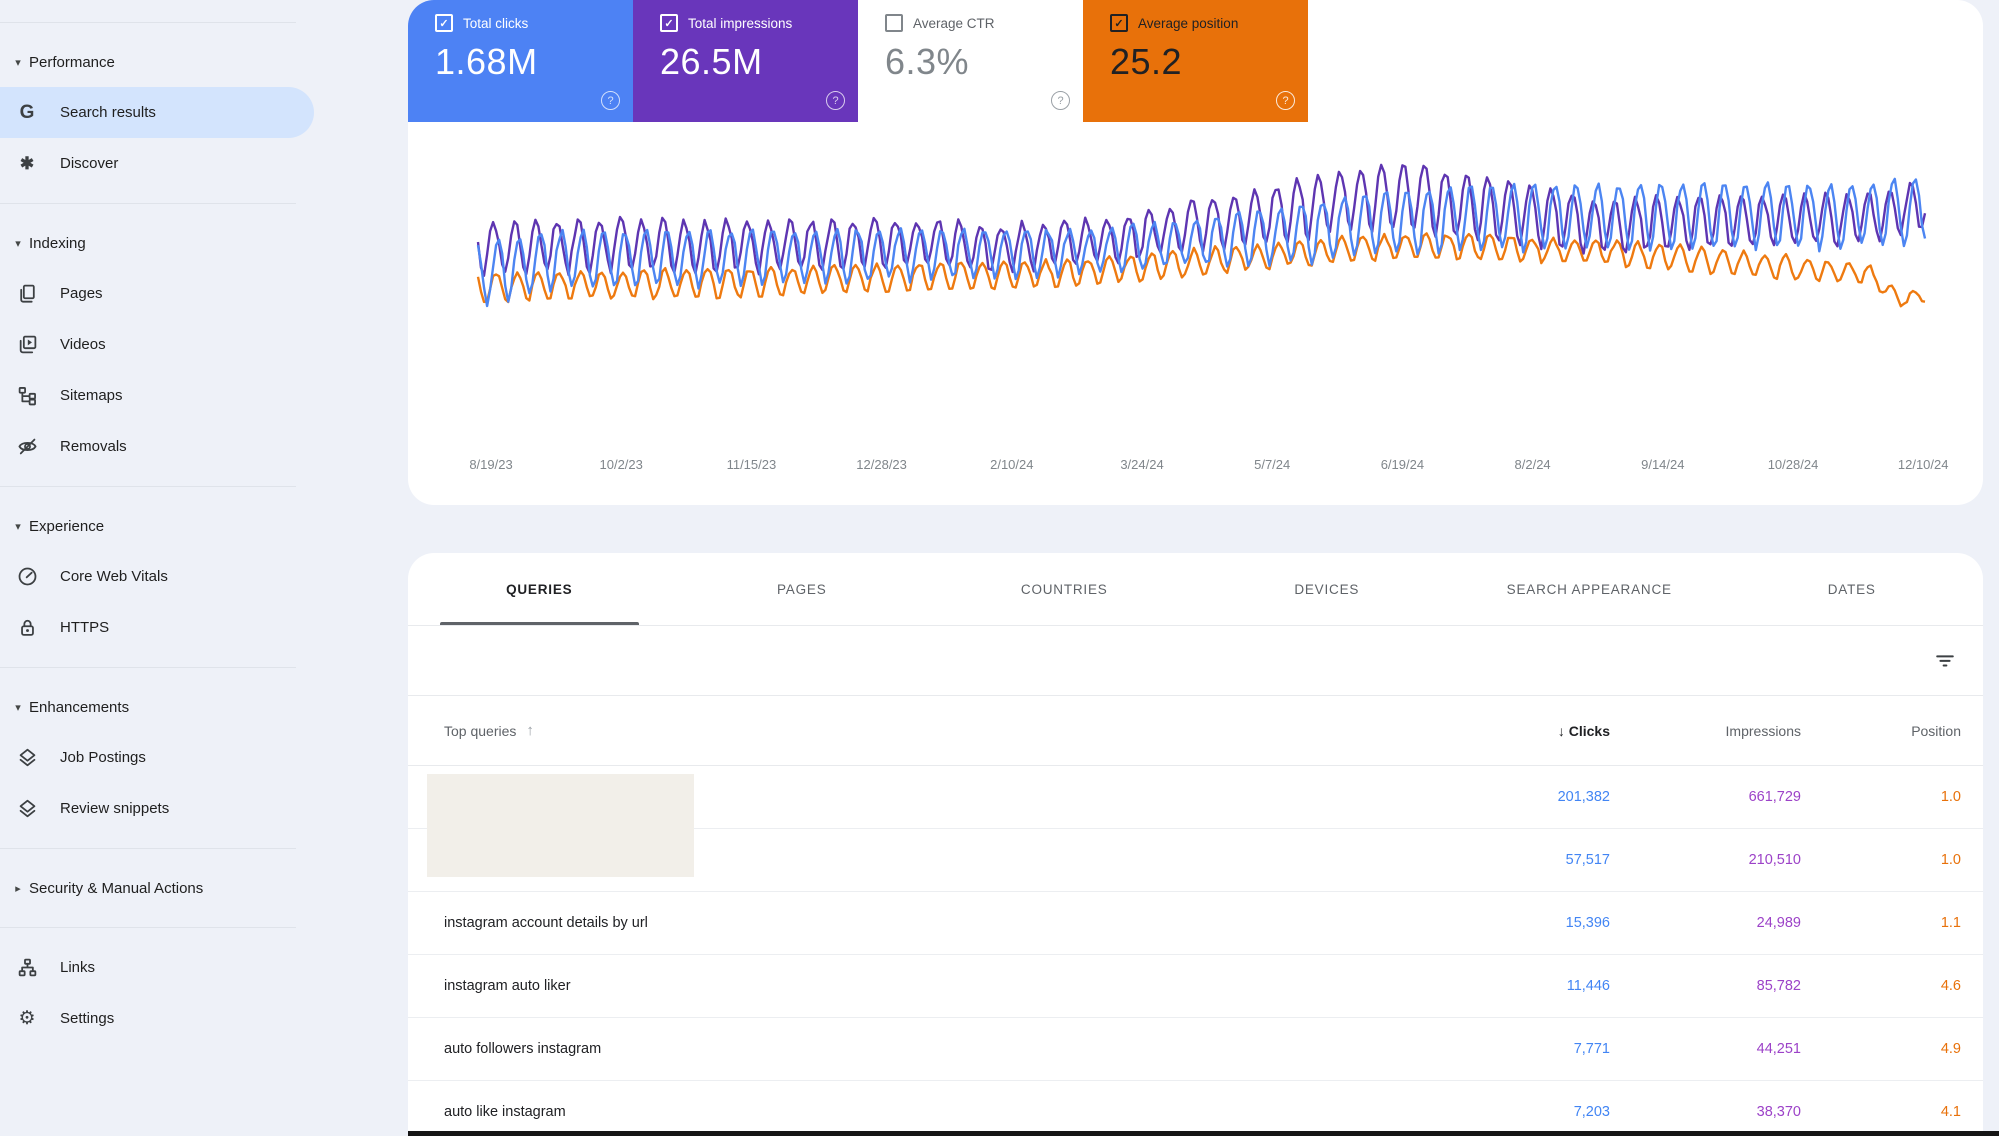  I want to click on clicks-cell: 57,517, so click(1587, 860).